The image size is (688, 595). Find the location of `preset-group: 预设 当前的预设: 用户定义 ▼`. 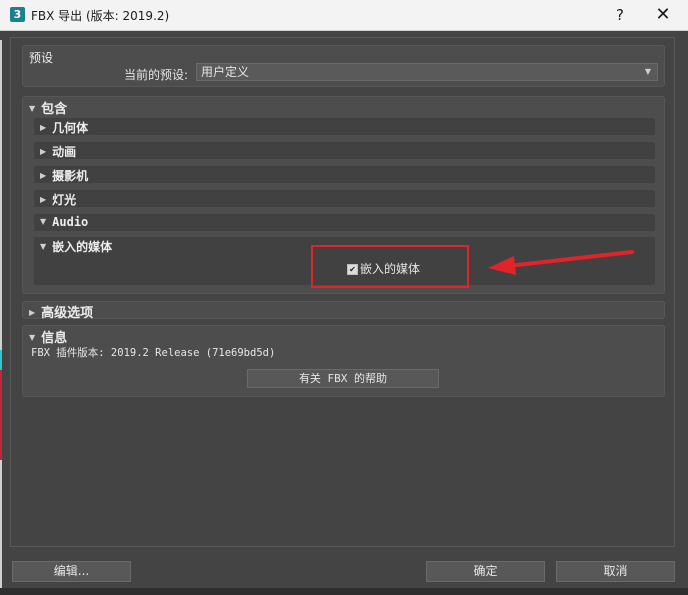

preset-group: 预设 当前的预设: 用户定义 ▼ is located at coordinates (343, 66).